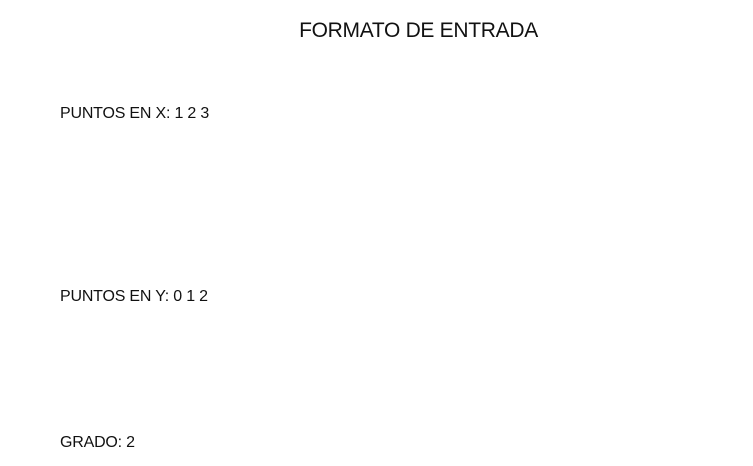  Describe the element at coordinates (97, 442) in the screenshot. I see `degree-line: GRADO: 2` at that location.